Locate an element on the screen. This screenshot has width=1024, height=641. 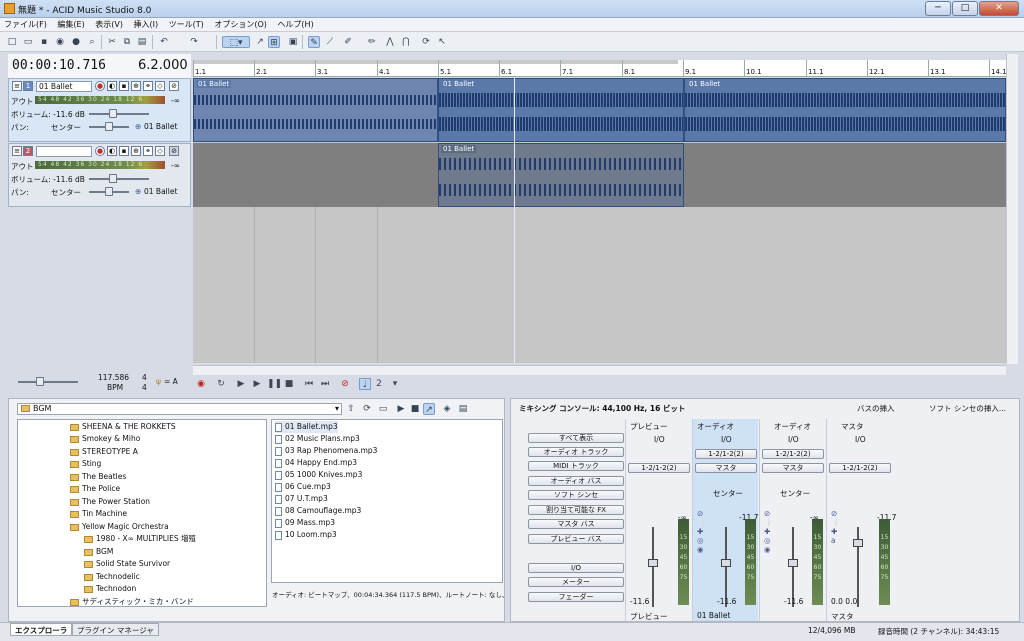
tab-plugin-manager: プラグイン マネージャ is located at coordinates (115, 629).